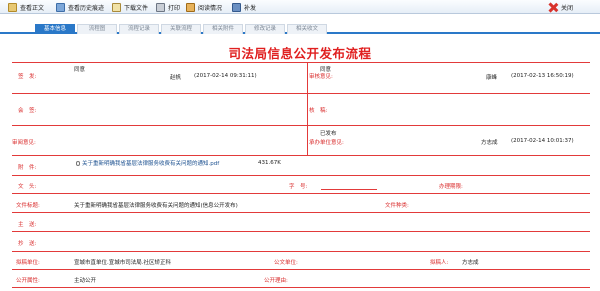  Describe the element at coordinates (553, 7) in the screenshot. I see `close-icon` at that location.